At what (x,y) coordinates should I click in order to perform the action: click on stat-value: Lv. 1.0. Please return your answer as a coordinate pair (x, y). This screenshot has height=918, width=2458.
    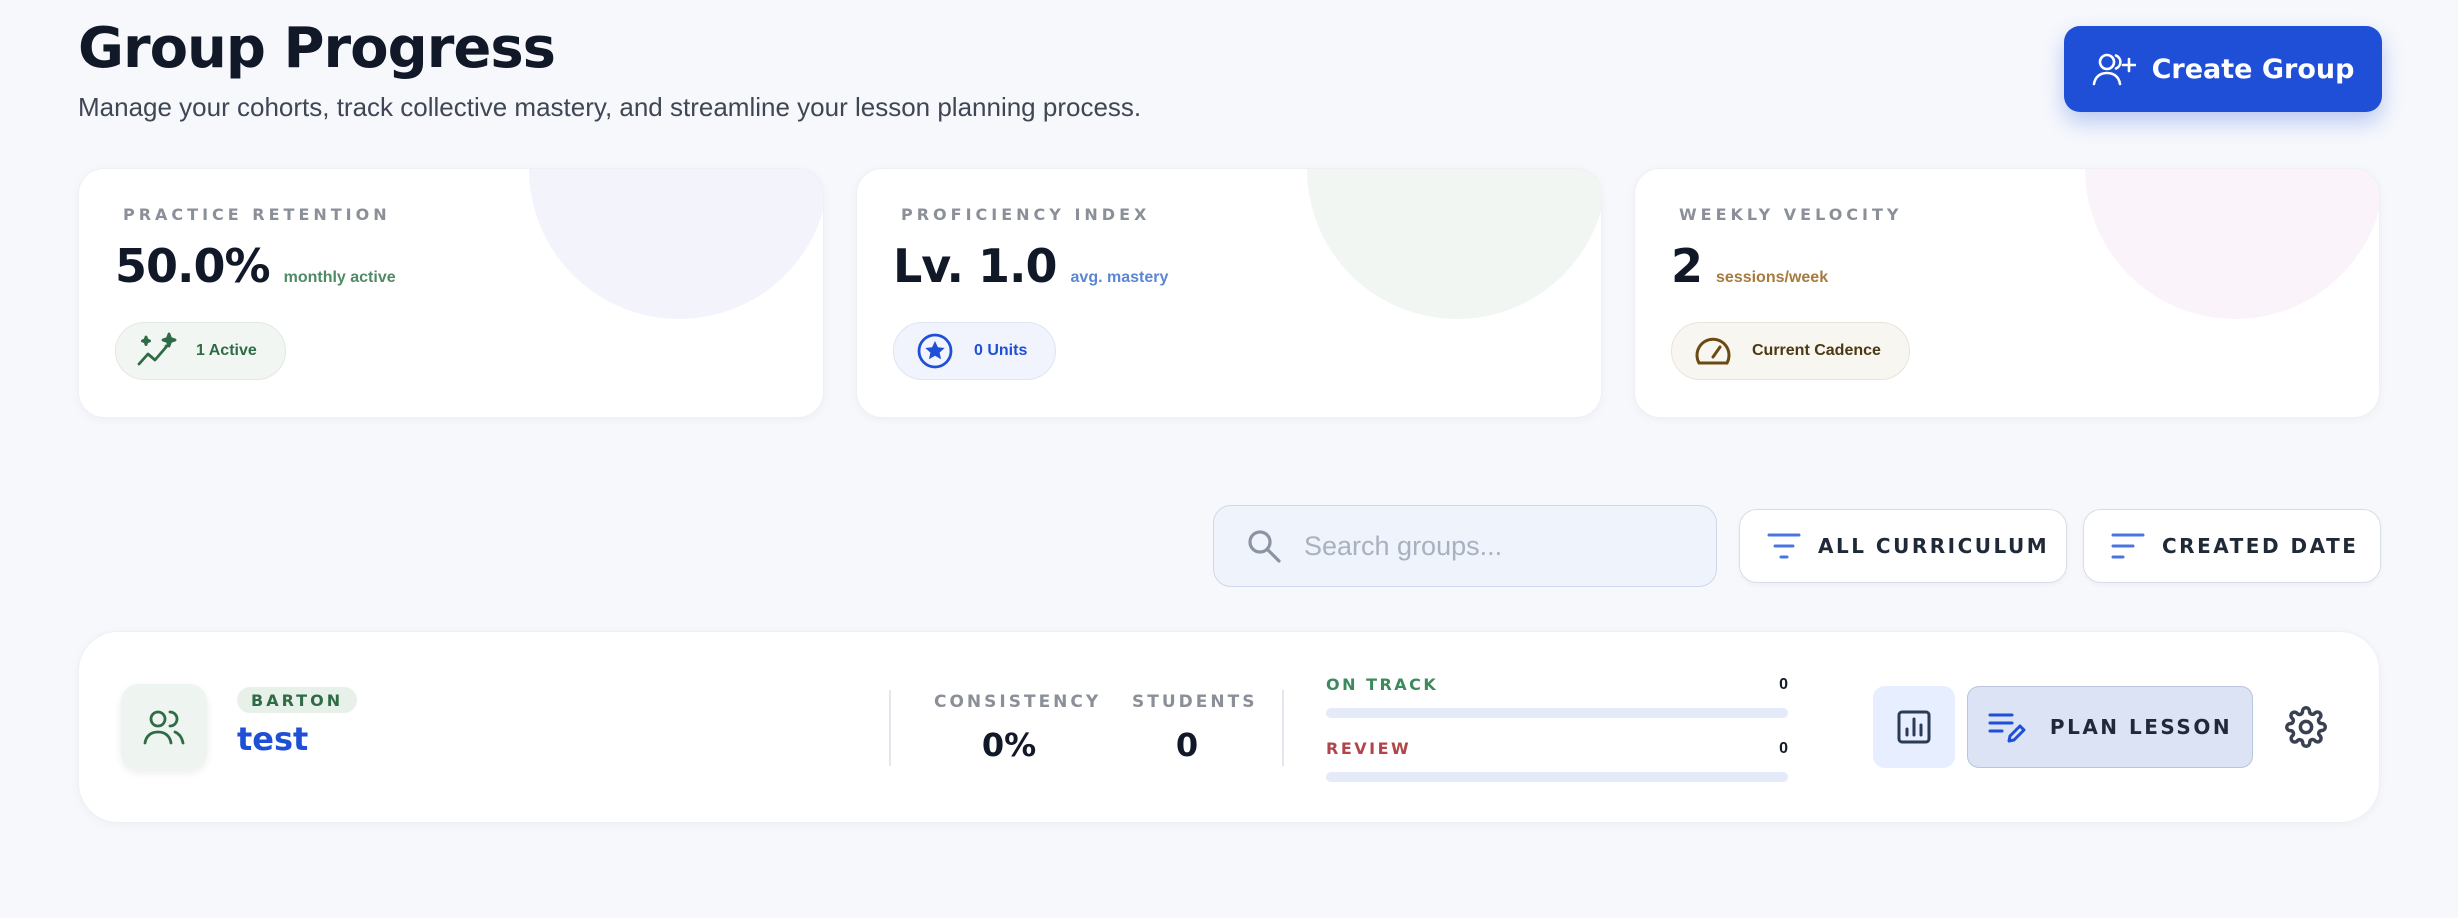
    Looking at the image, I should click on (975, 266).